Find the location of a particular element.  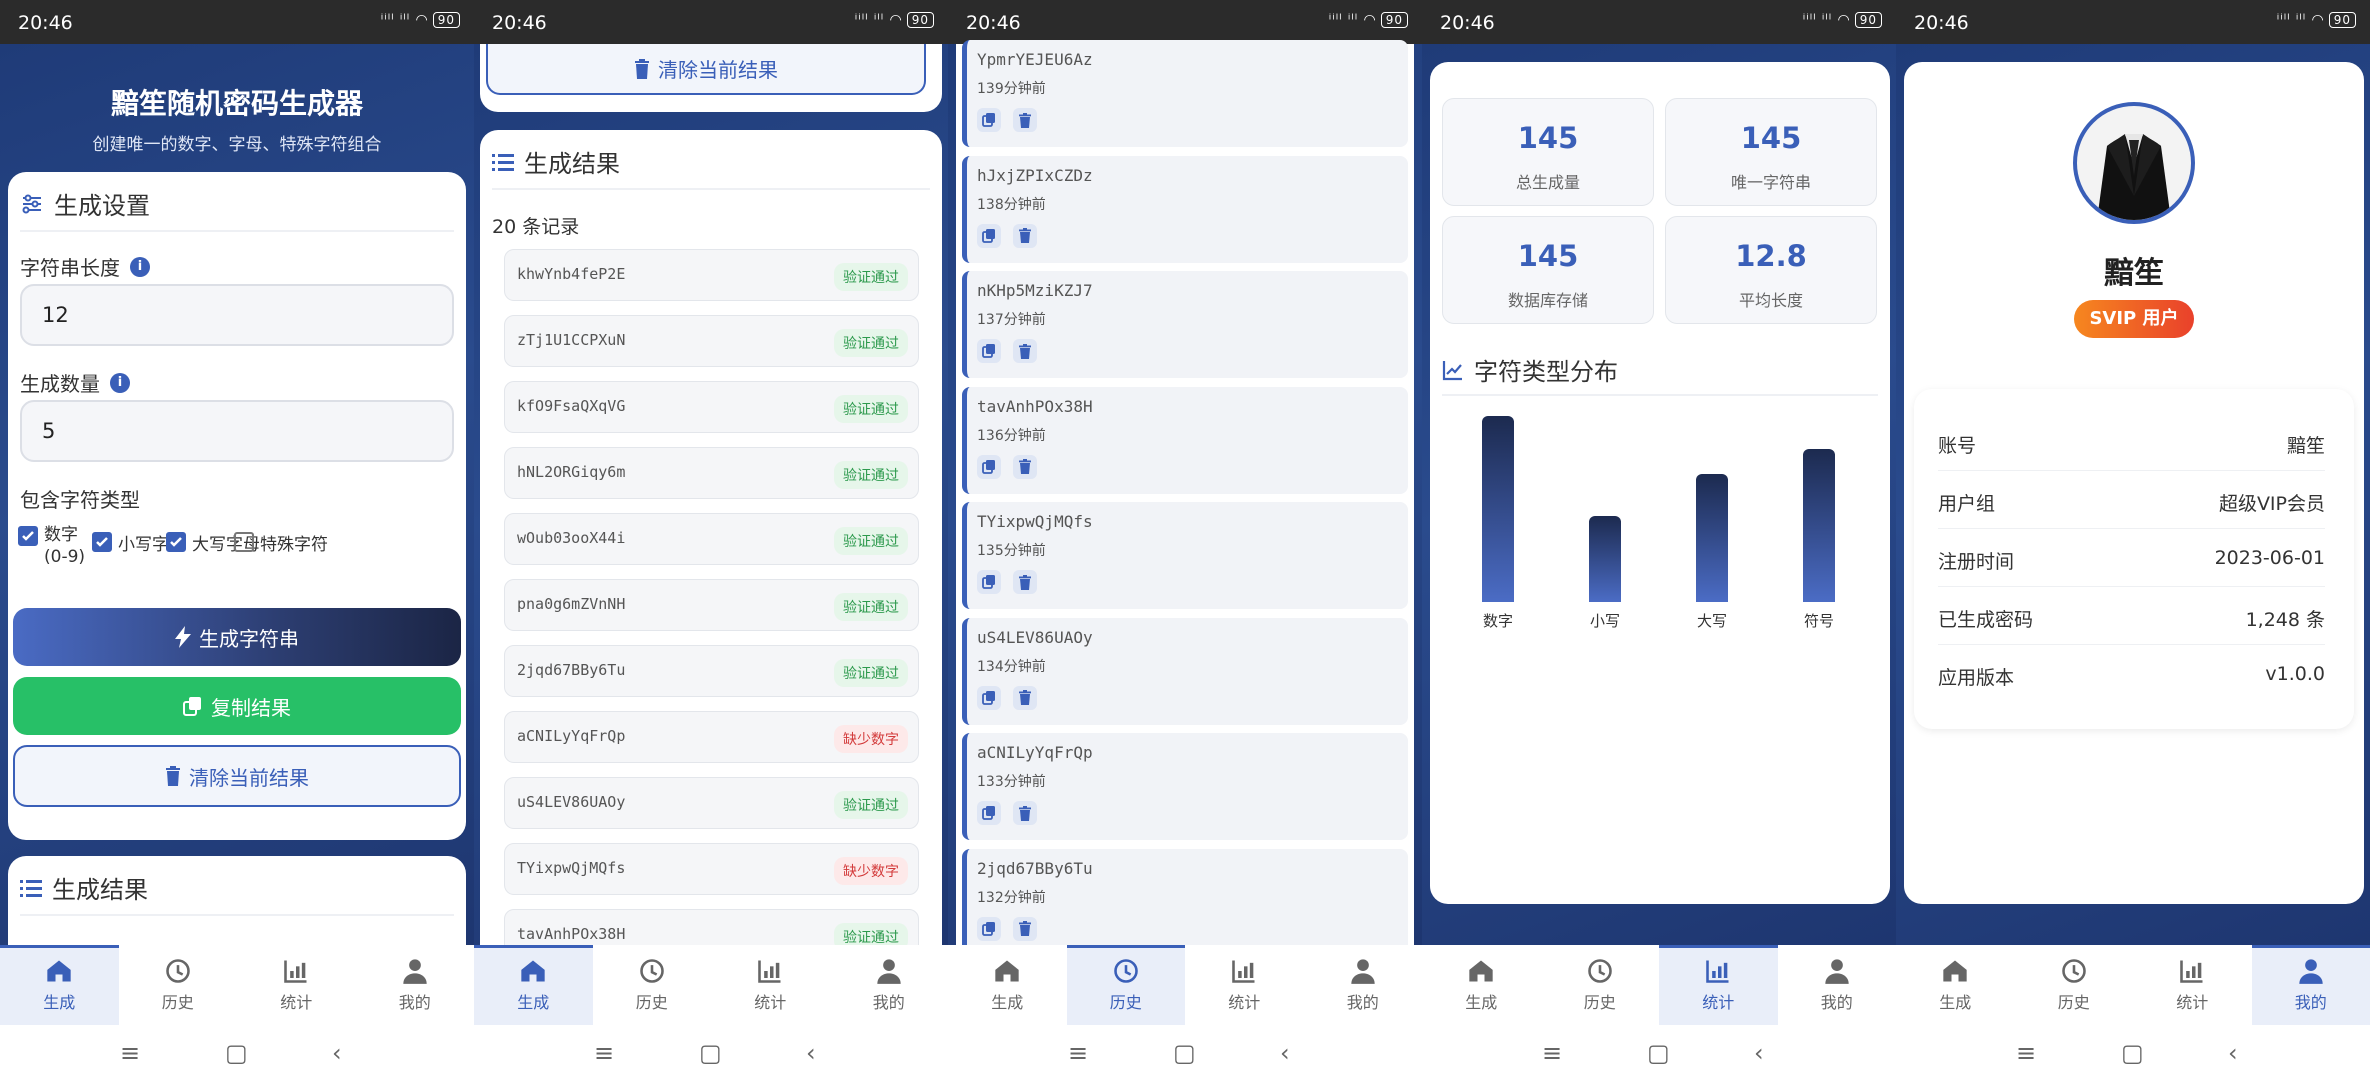

result-row: 2jqd67BBy6Tu 验证通过 is located at coordinates (711, 671).